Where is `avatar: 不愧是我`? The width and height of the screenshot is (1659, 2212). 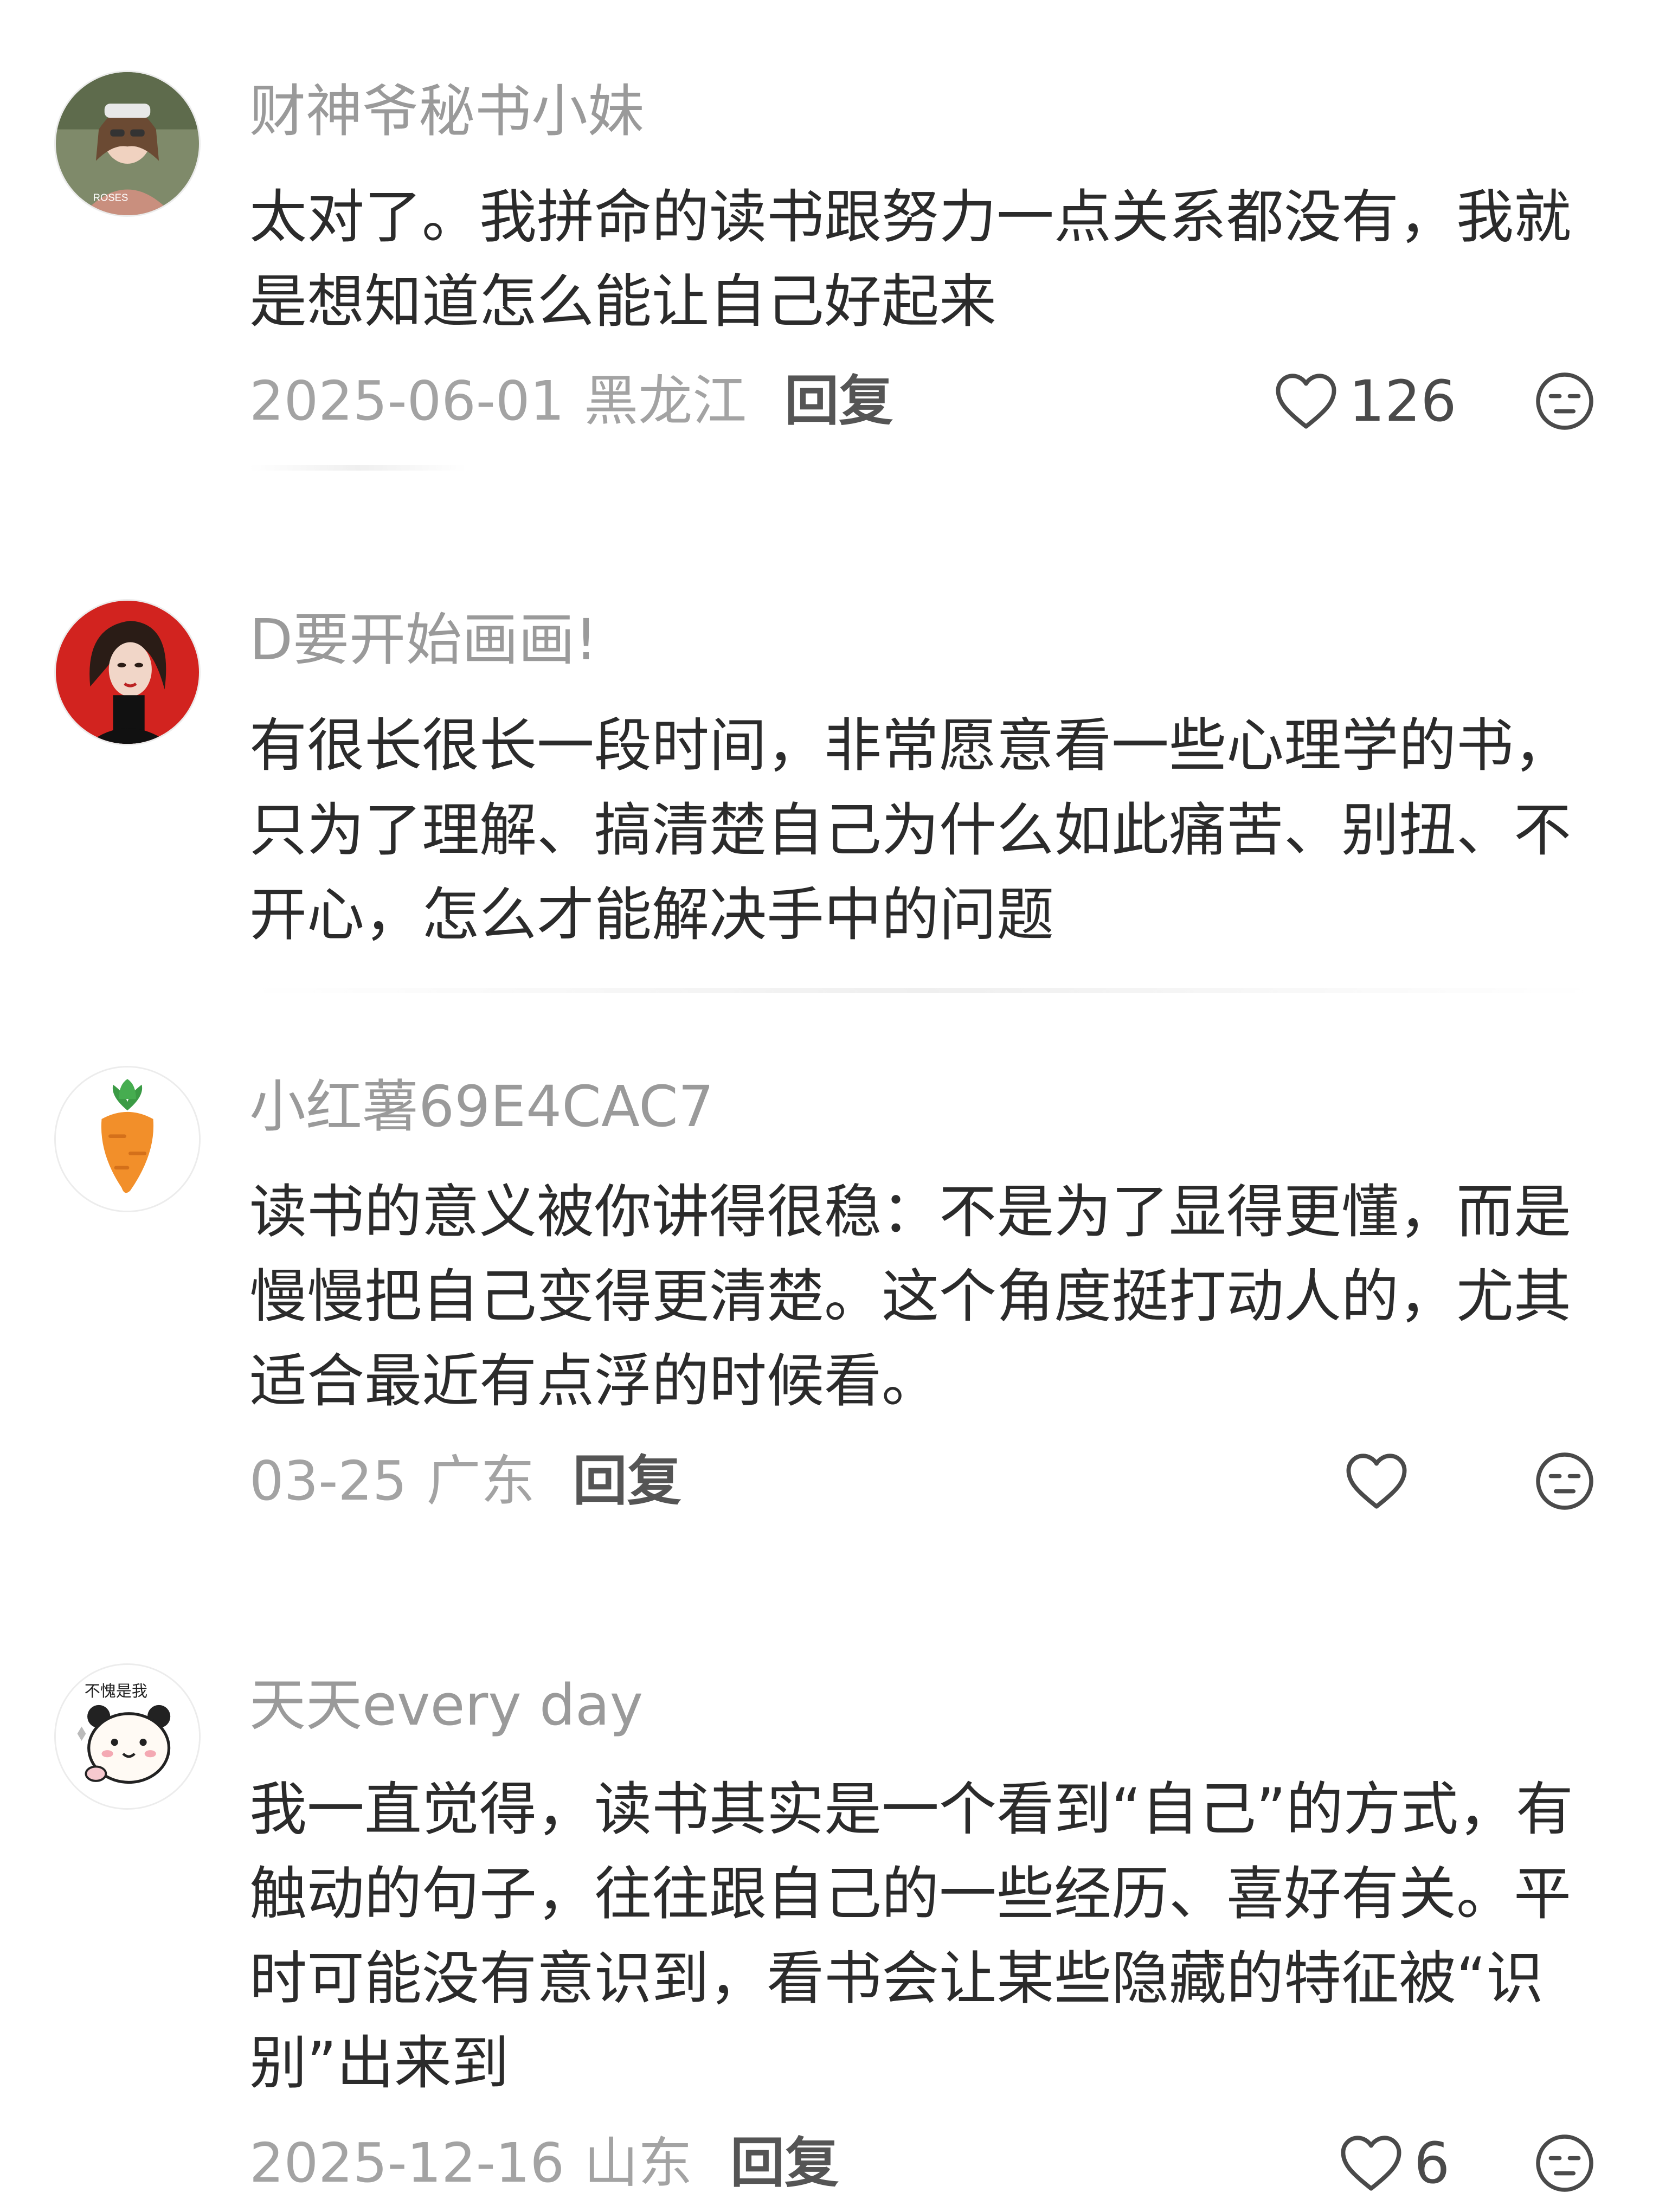
avatar: 不愧是我 is located at coordinates (127, 1736).